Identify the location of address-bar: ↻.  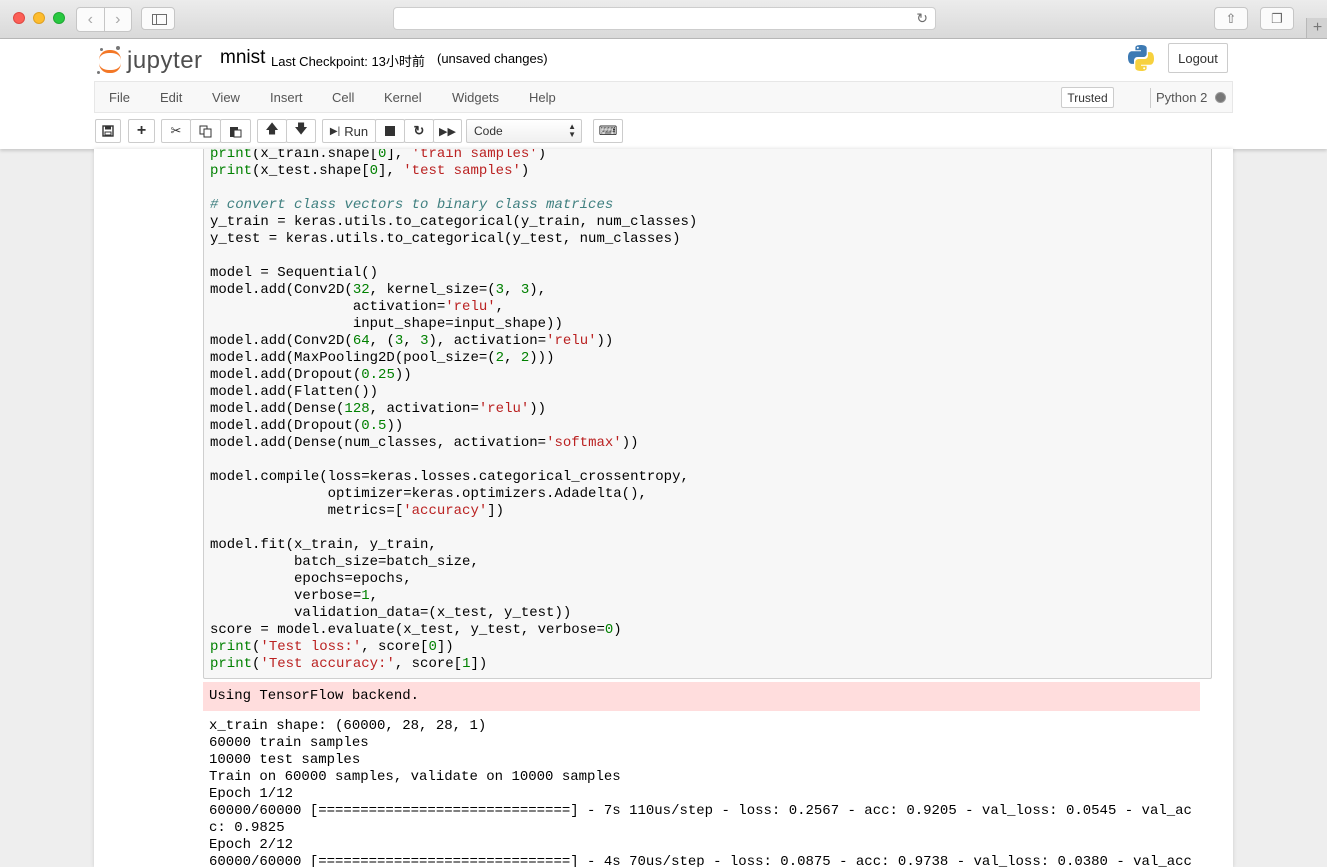
(664, 18).